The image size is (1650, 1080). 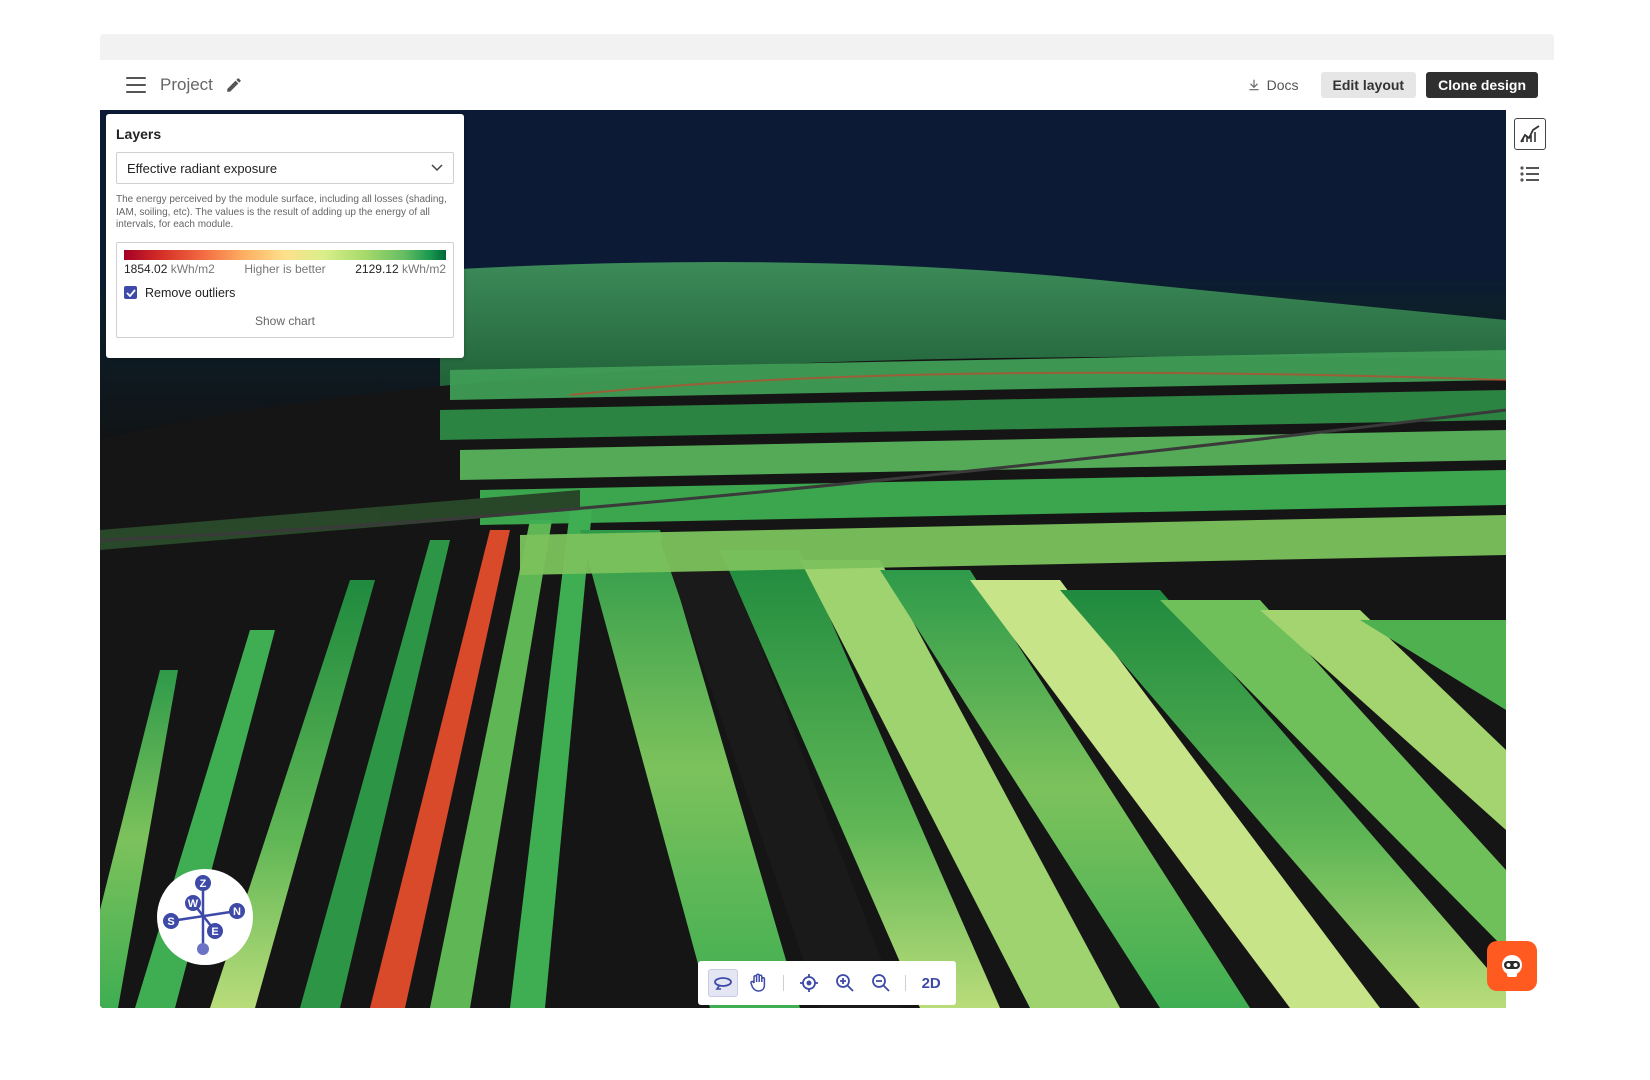 I want to click on docs-link: Docs, so click(x=1273, y=85).